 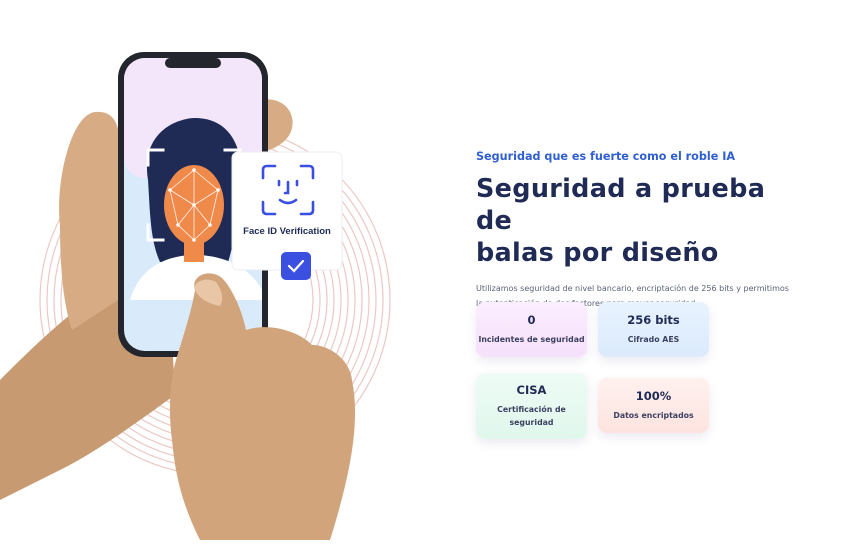 What do you see at coordinates (653, 320) in the screenshot?
I see `stat-value: 256 bits` at bounding box center [653, 320].